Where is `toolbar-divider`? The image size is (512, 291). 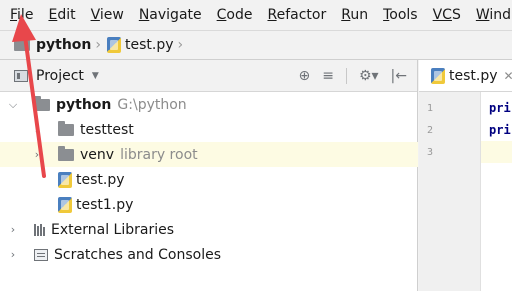
toolbar-divider is located at coordinates (346, 76).